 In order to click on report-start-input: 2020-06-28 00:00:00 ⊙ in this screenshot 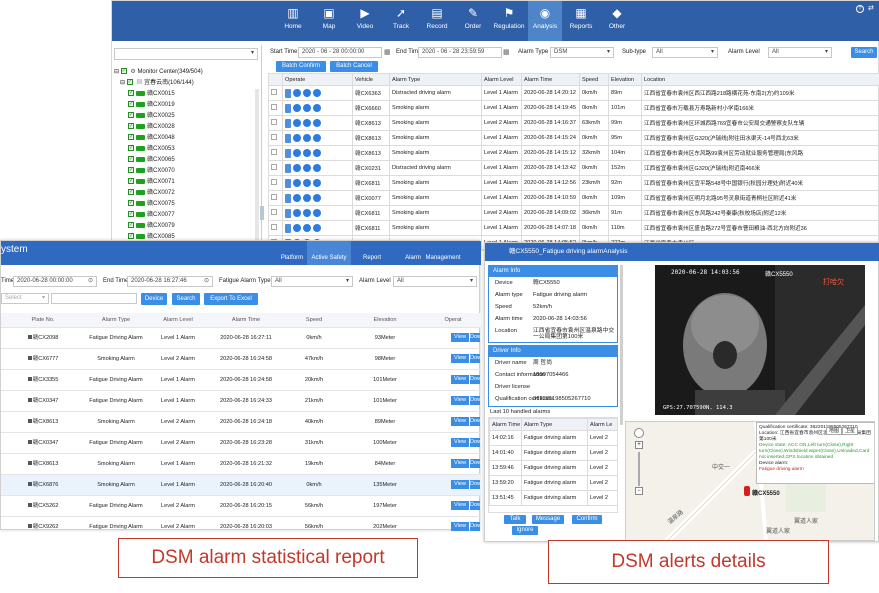, I will do `click(55, 281)`.